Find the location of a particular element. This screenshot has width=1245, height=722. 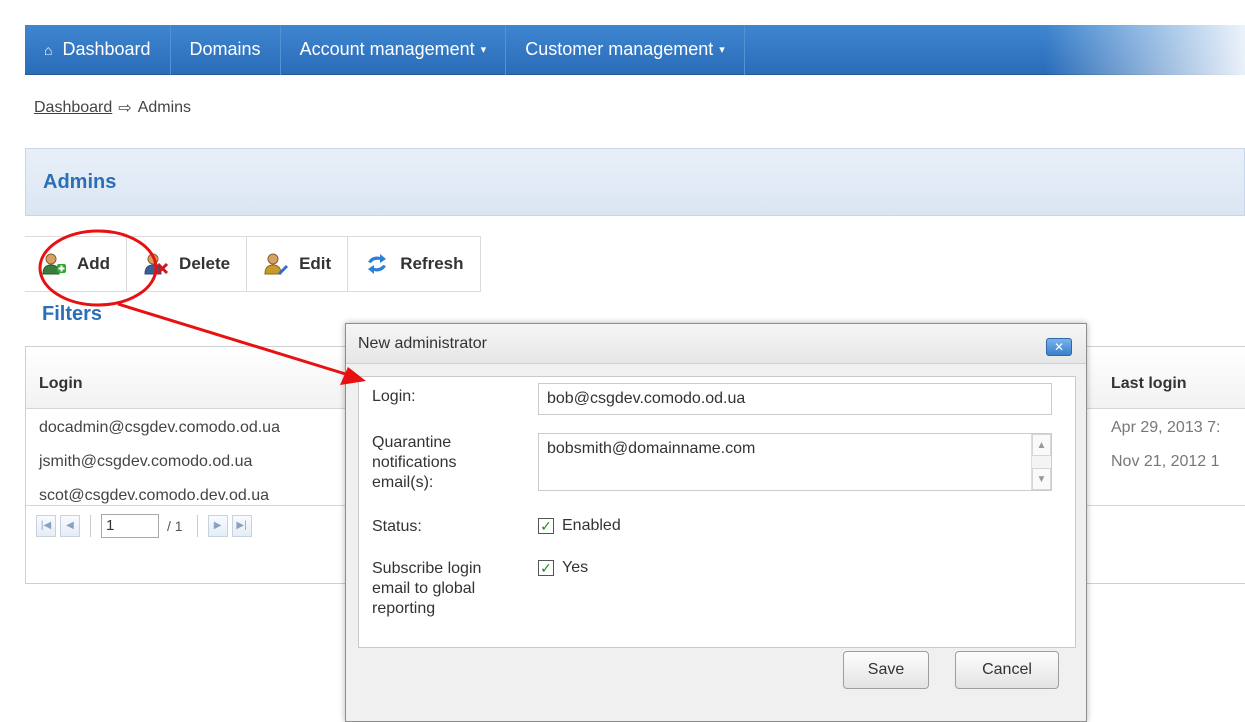

status-value: Enabled is located at coordinates (591, 525).